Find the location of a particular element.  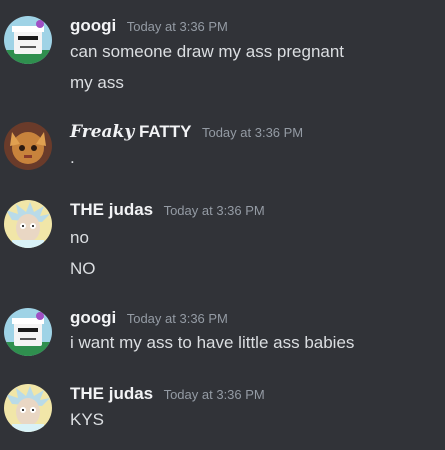

message-text: NO is located at coordinates (83, 268).